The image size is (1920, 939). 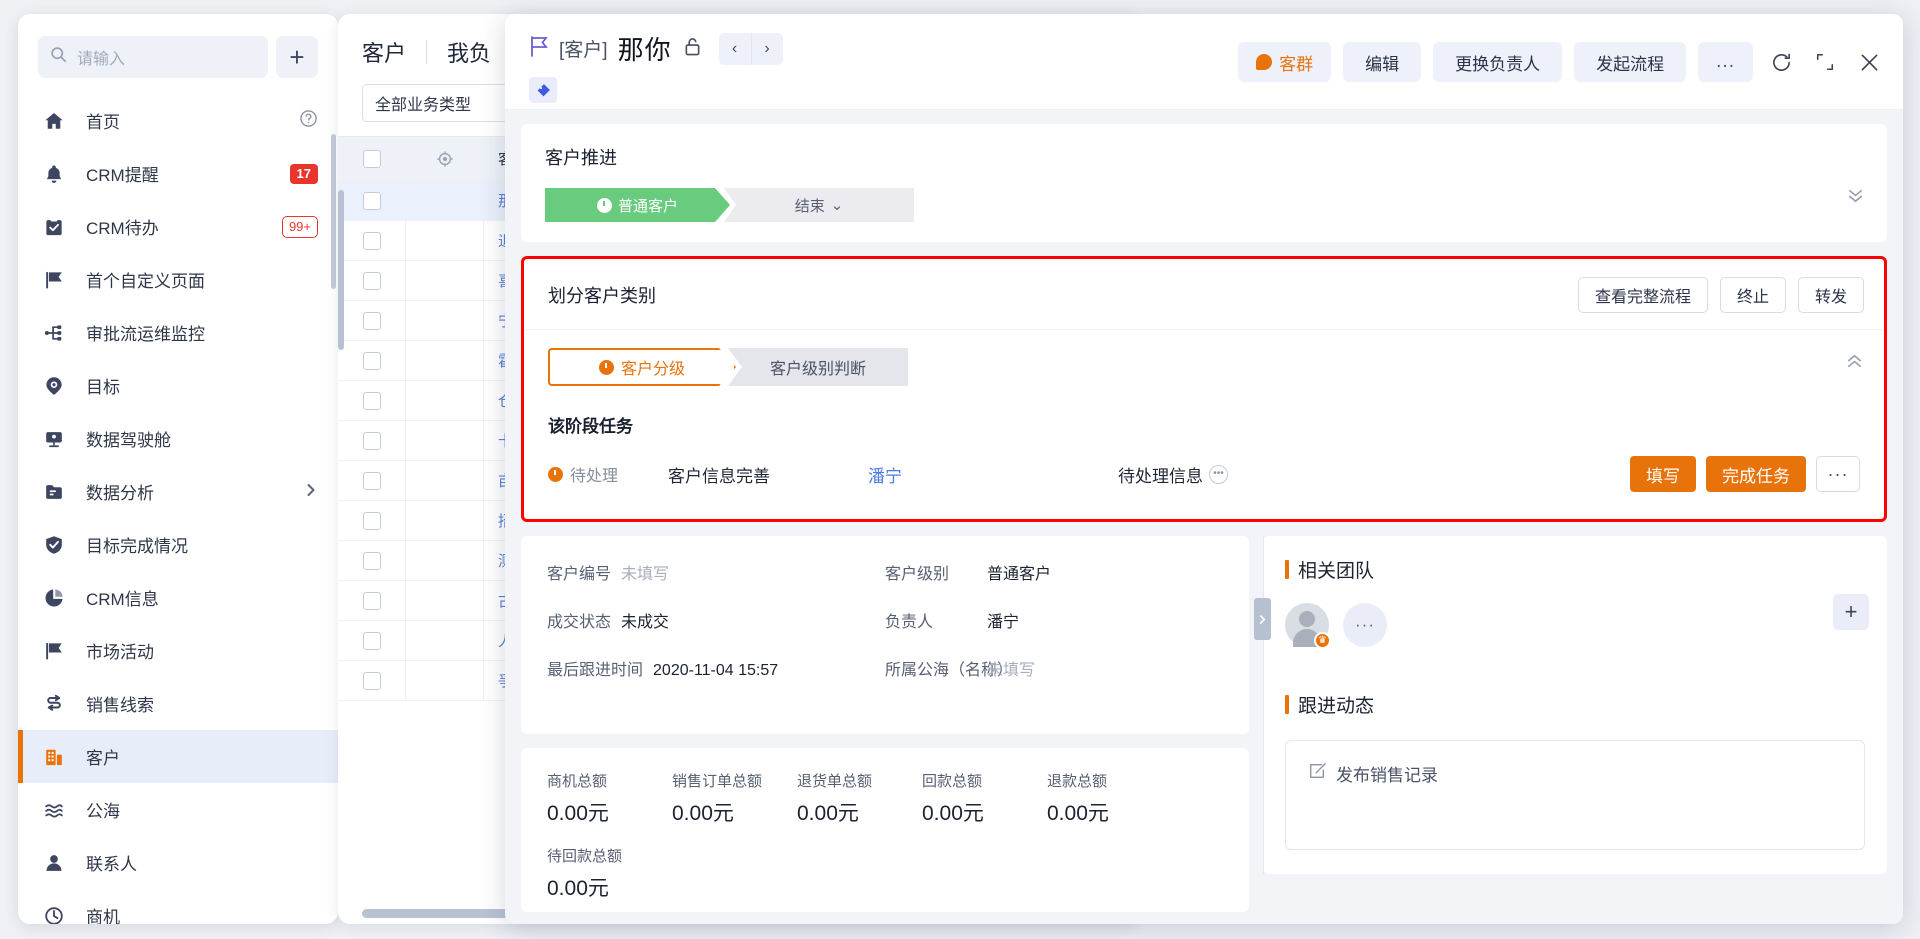 I want to click on panel-splitter-handle, so click(x=1262, y=619).